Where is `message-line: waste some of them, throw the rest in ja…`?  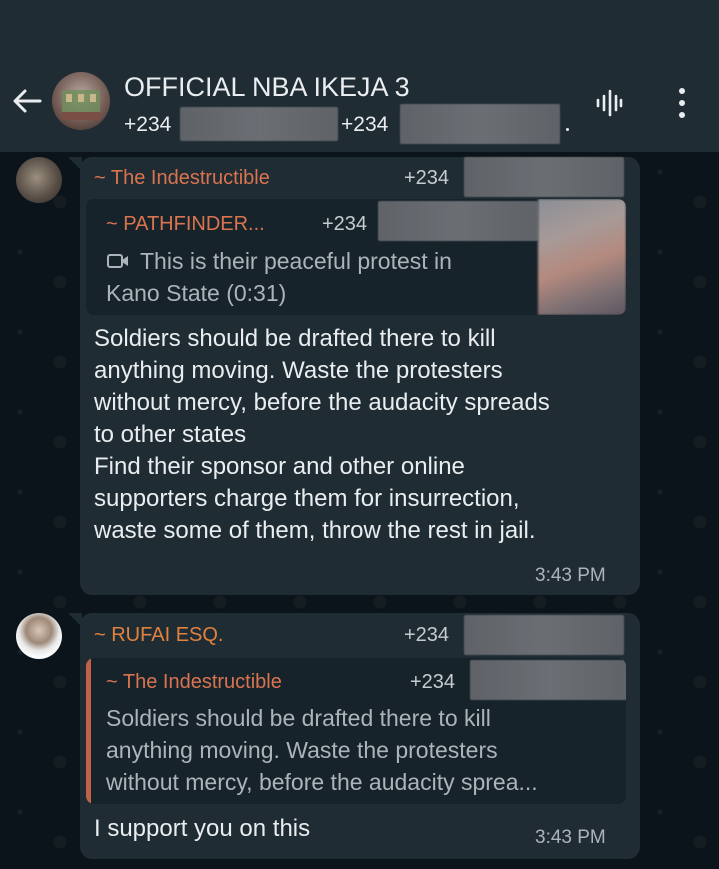
message-line: waste some of them, throw the rest in ja… is located at coordinates (315, 530).